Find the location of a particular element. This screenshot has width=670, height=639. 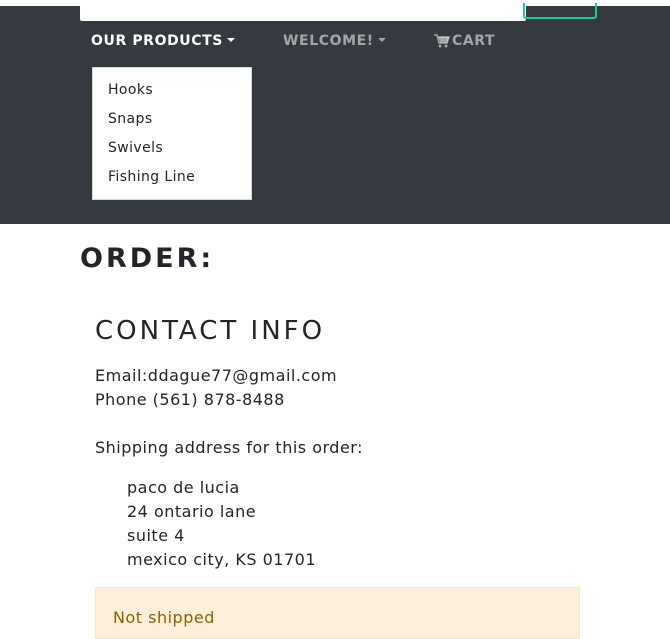

nav-welcome-dropdown: WELCOME! is located at coordinates (334, 41).